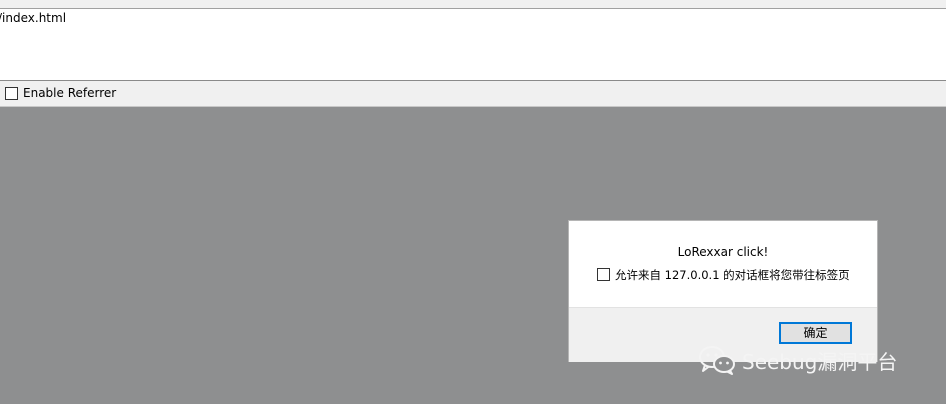  Describe the element at coordinates (732, 275) in the screenshot. I see `dialog-permission-label: 允许来自 127.0.0.1 的对话框将您带往标签页` at that location.